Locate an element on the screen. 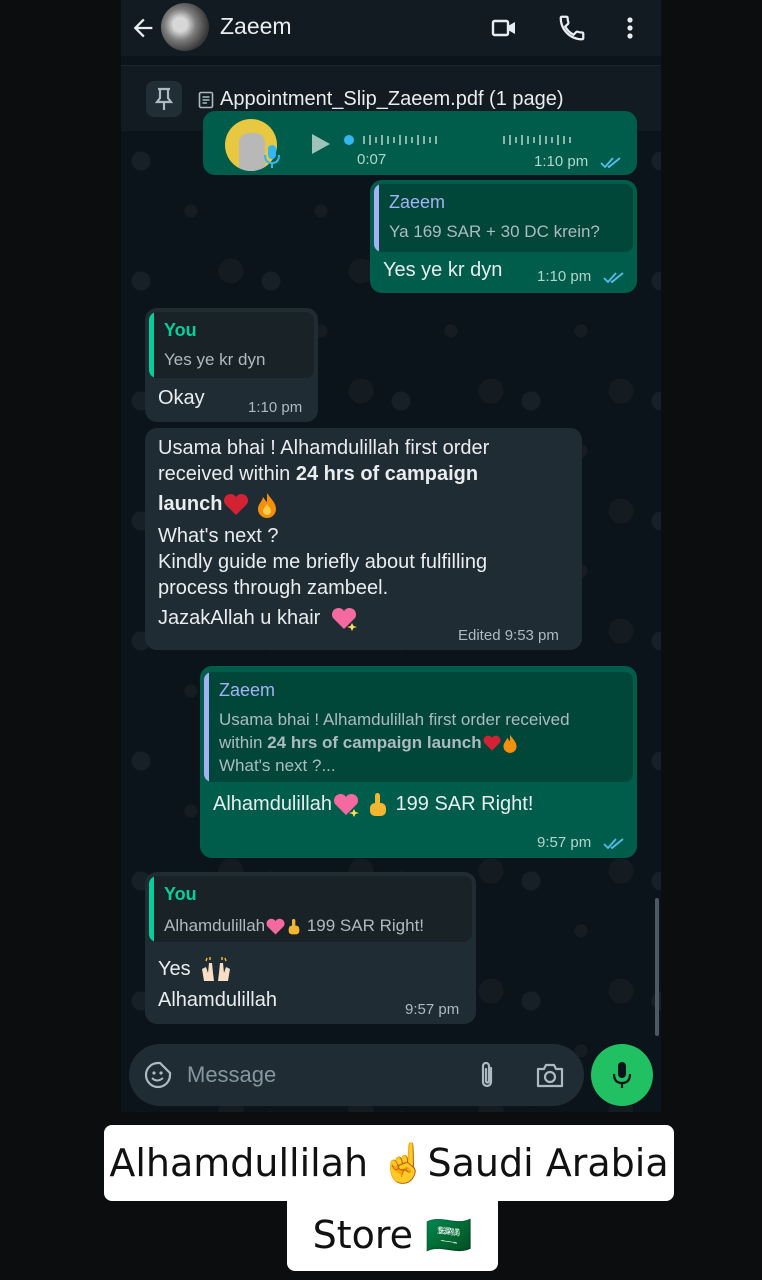 The width and height of the screenshot is (762, 1280). incoming-message: You Yes ye kr dyn Okay 1:10 pm is located at coordinates (231, 365).